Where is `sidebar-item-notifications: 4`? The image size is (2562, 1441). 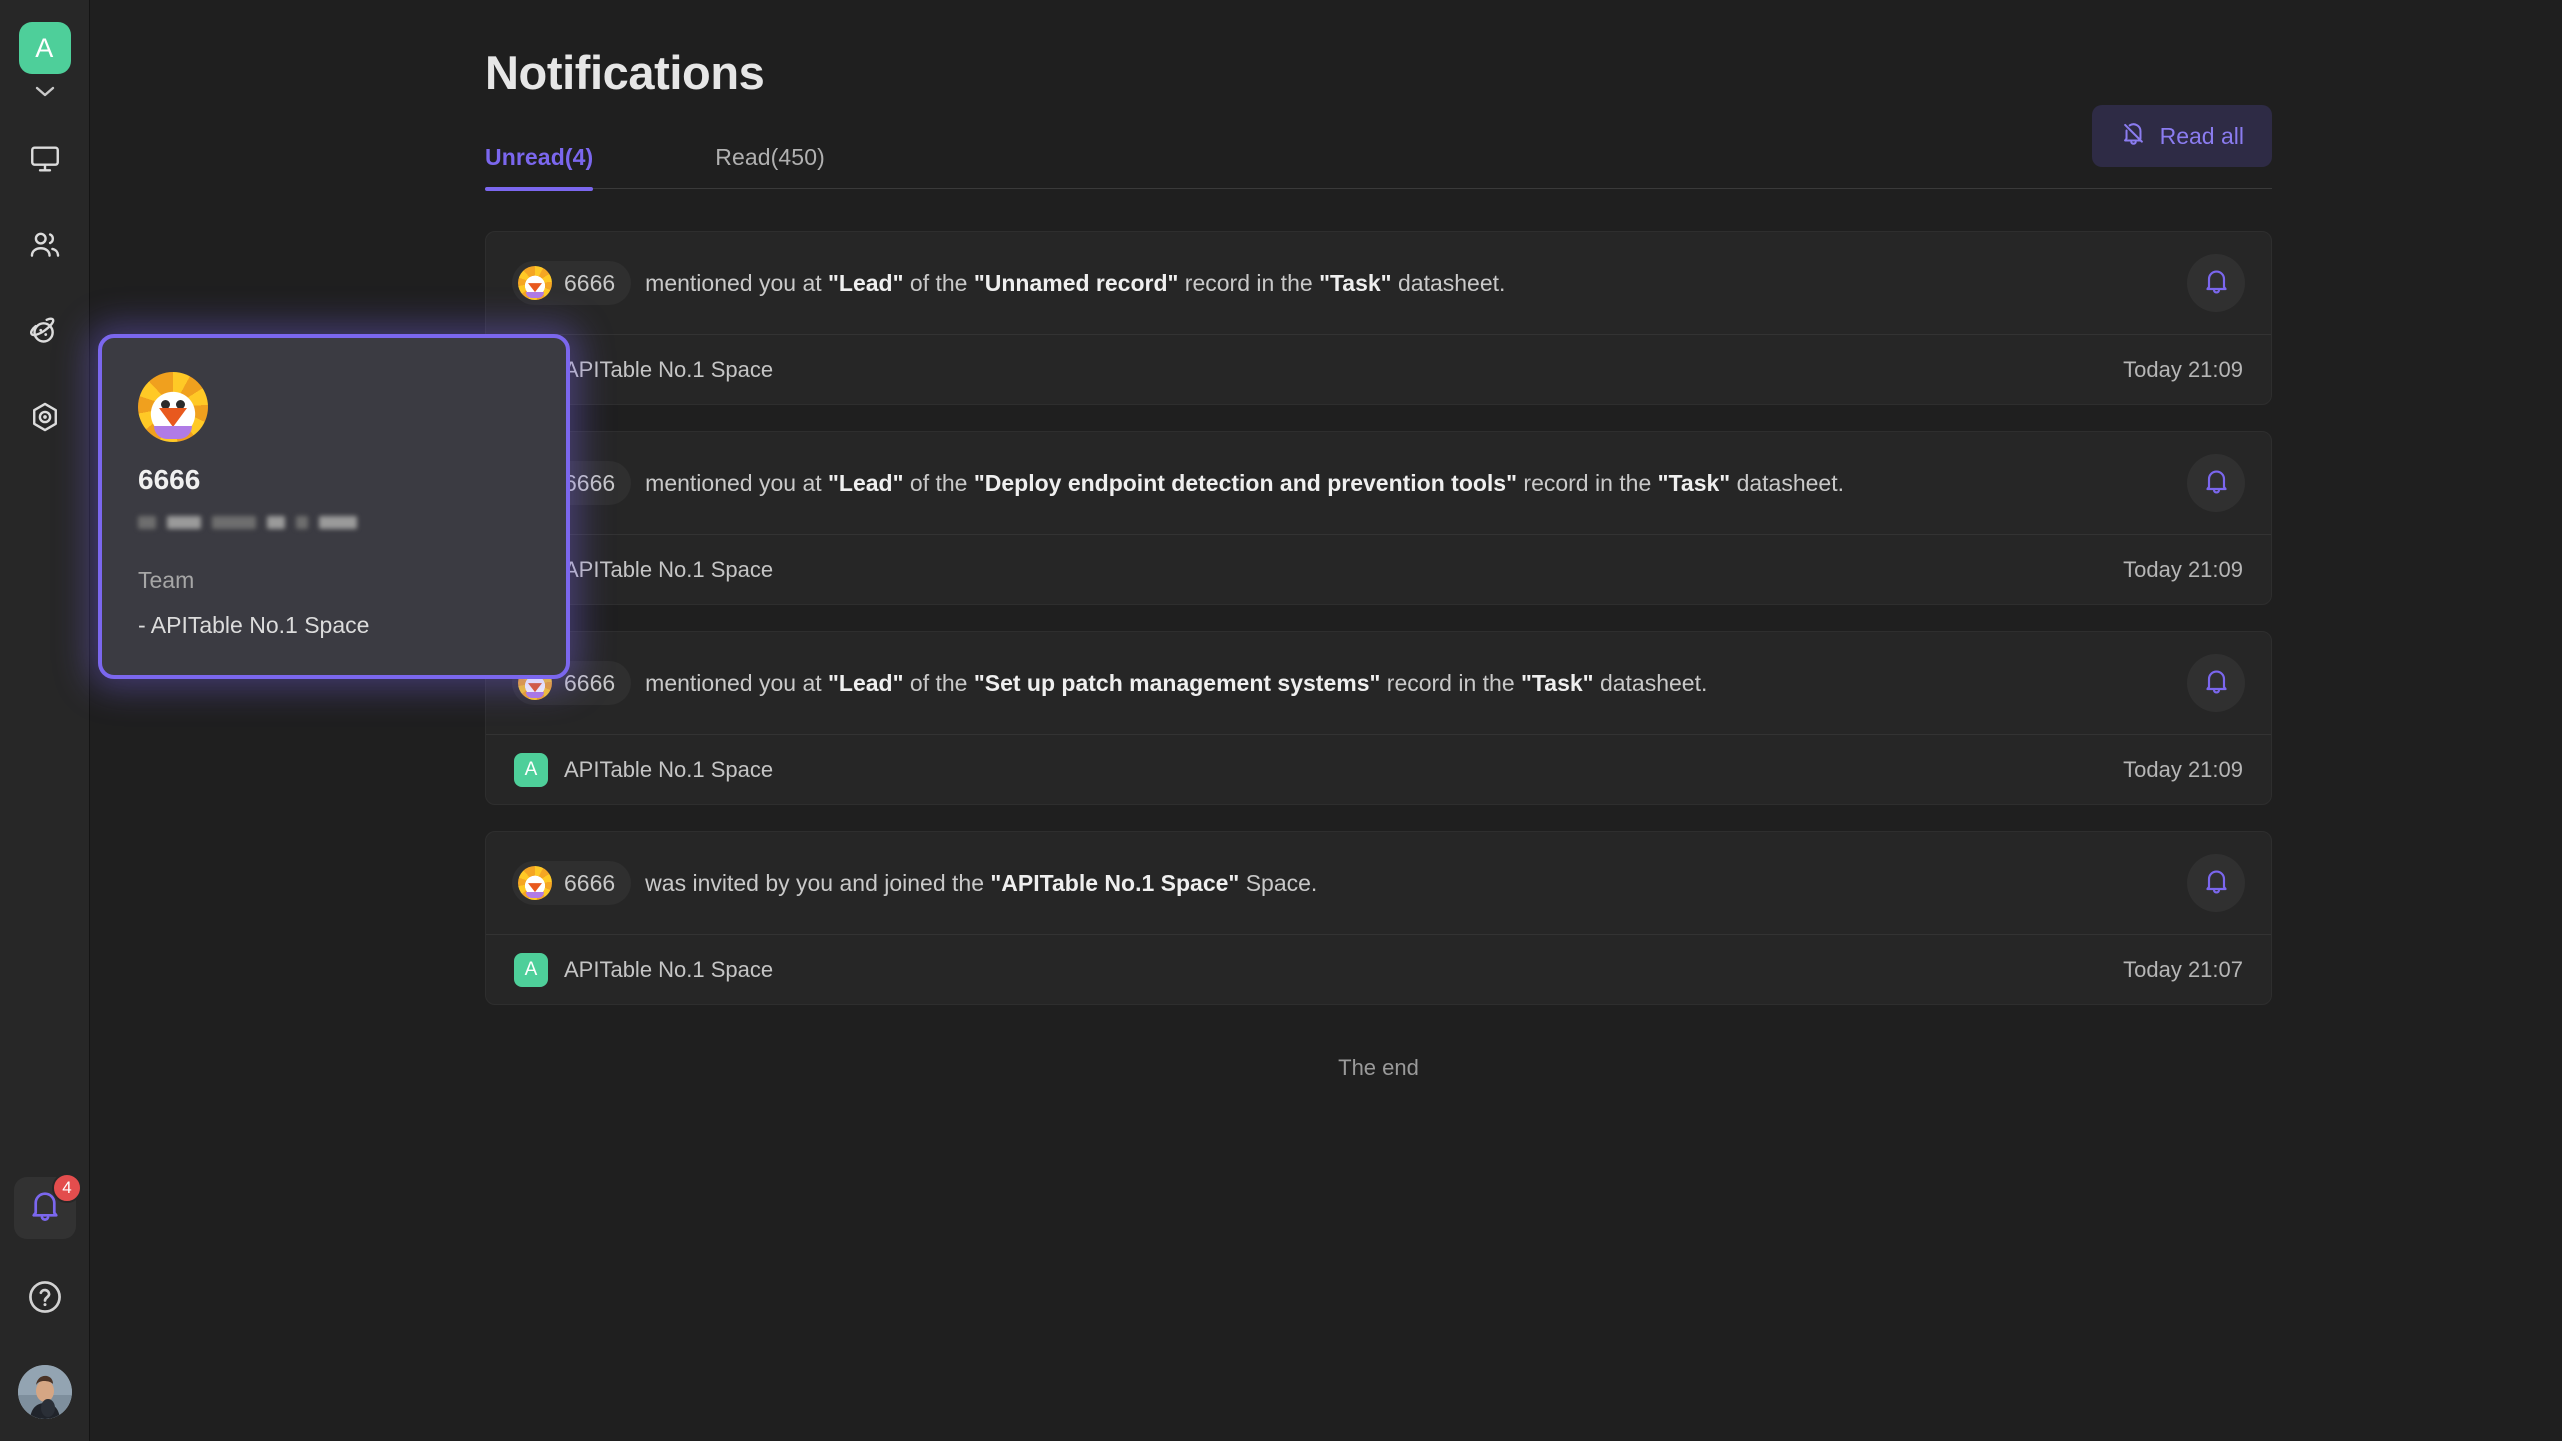
sidebar-item-notifications: 4 is located at coordinates (48, 1206).